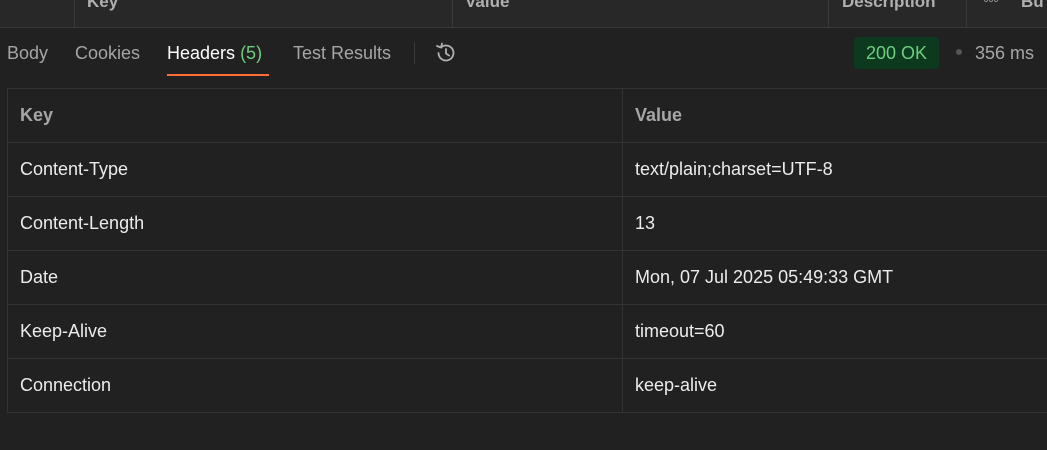  I want to click on header-value: 13, so click(645, 223).